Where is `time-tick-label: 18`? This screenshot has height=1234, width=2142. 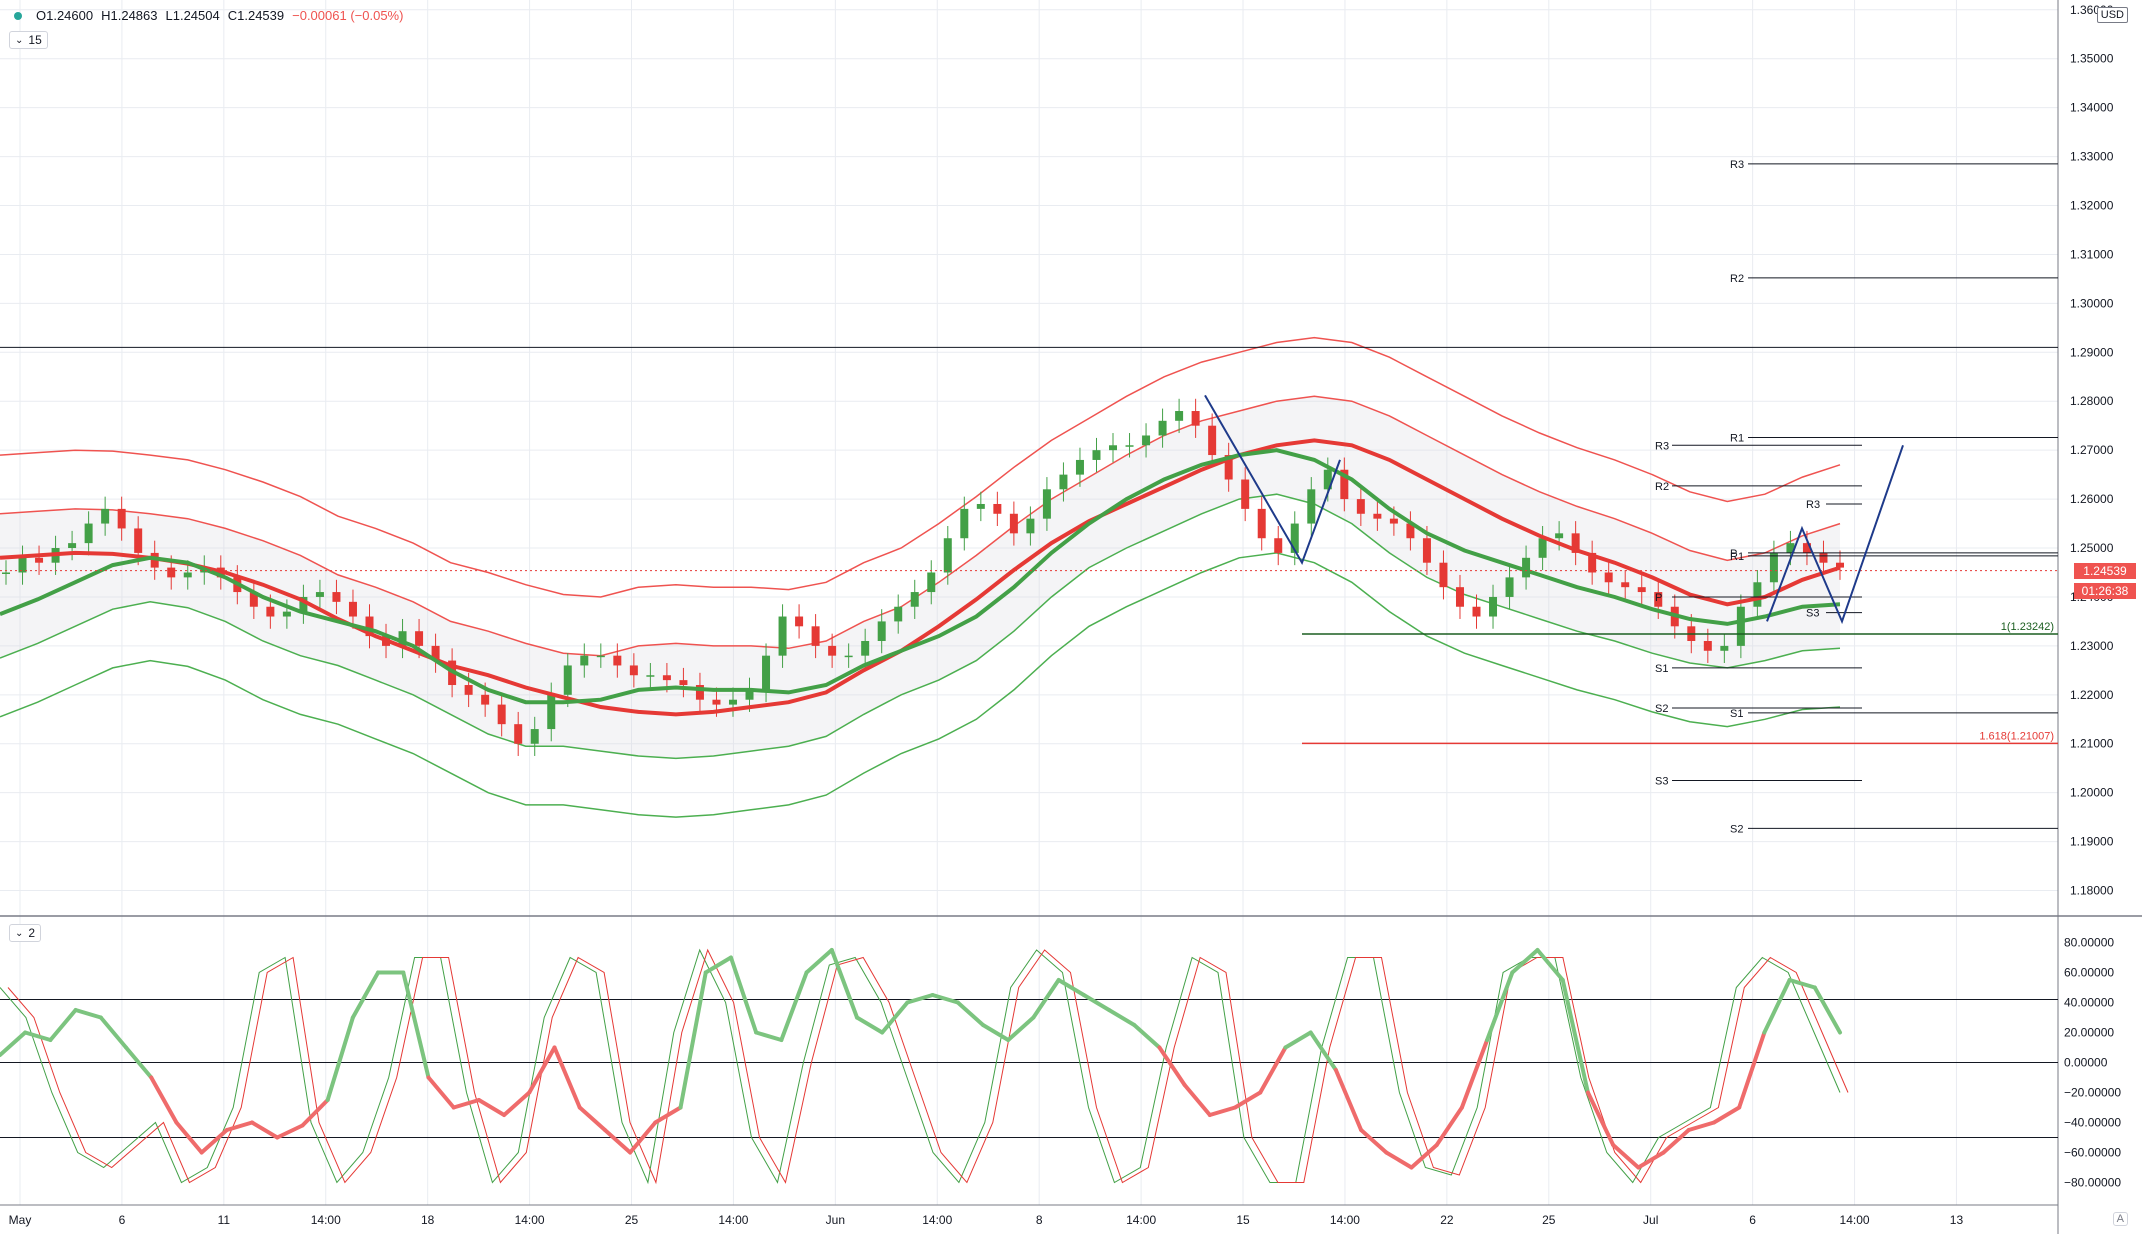
time-tick-label: 18 is located at coordinates (428, 1220).